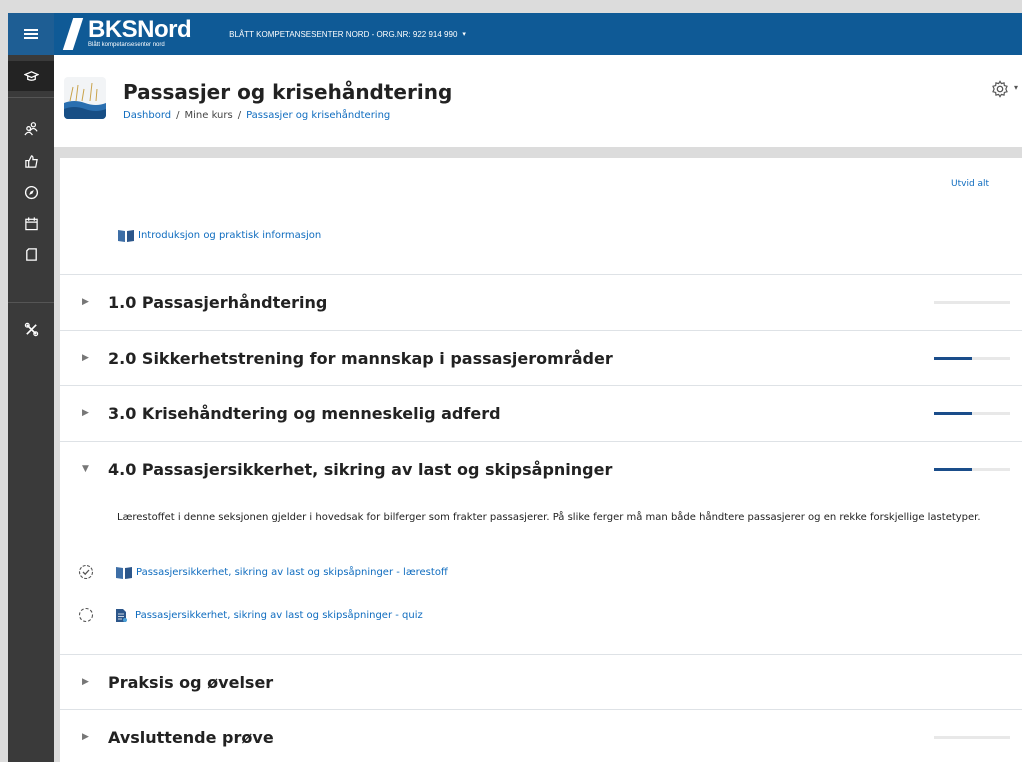  I want to click on section-title: 1.0 Passasjerhåndtering, so click(217, 302).